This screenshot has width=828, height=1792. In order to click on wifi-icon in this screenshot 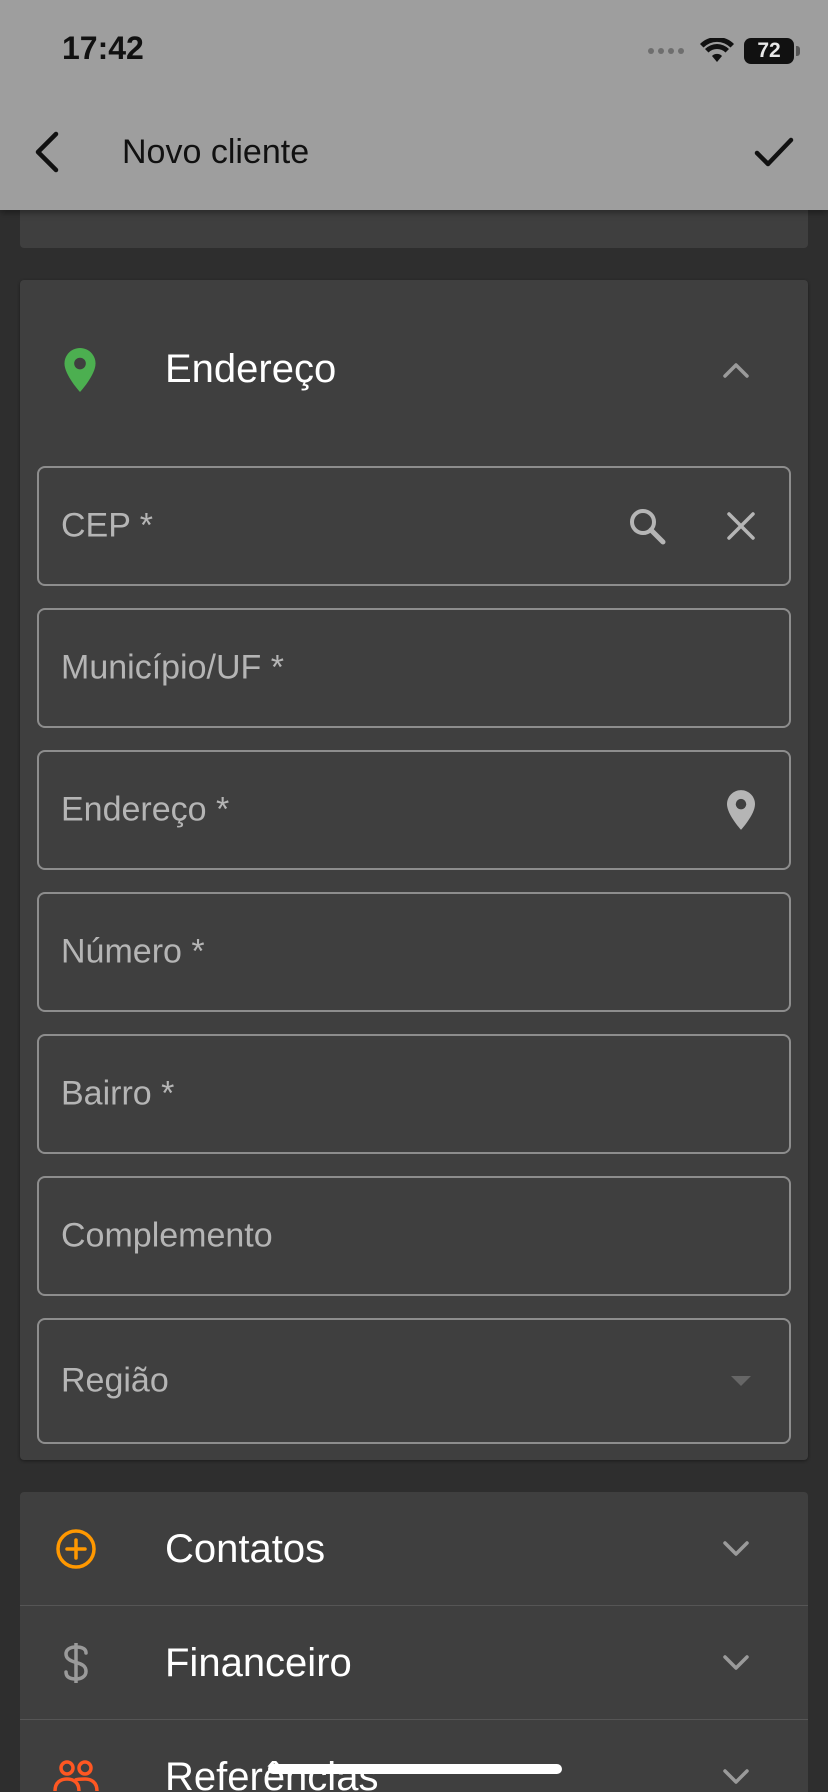, I will do `click(717, 50)`.